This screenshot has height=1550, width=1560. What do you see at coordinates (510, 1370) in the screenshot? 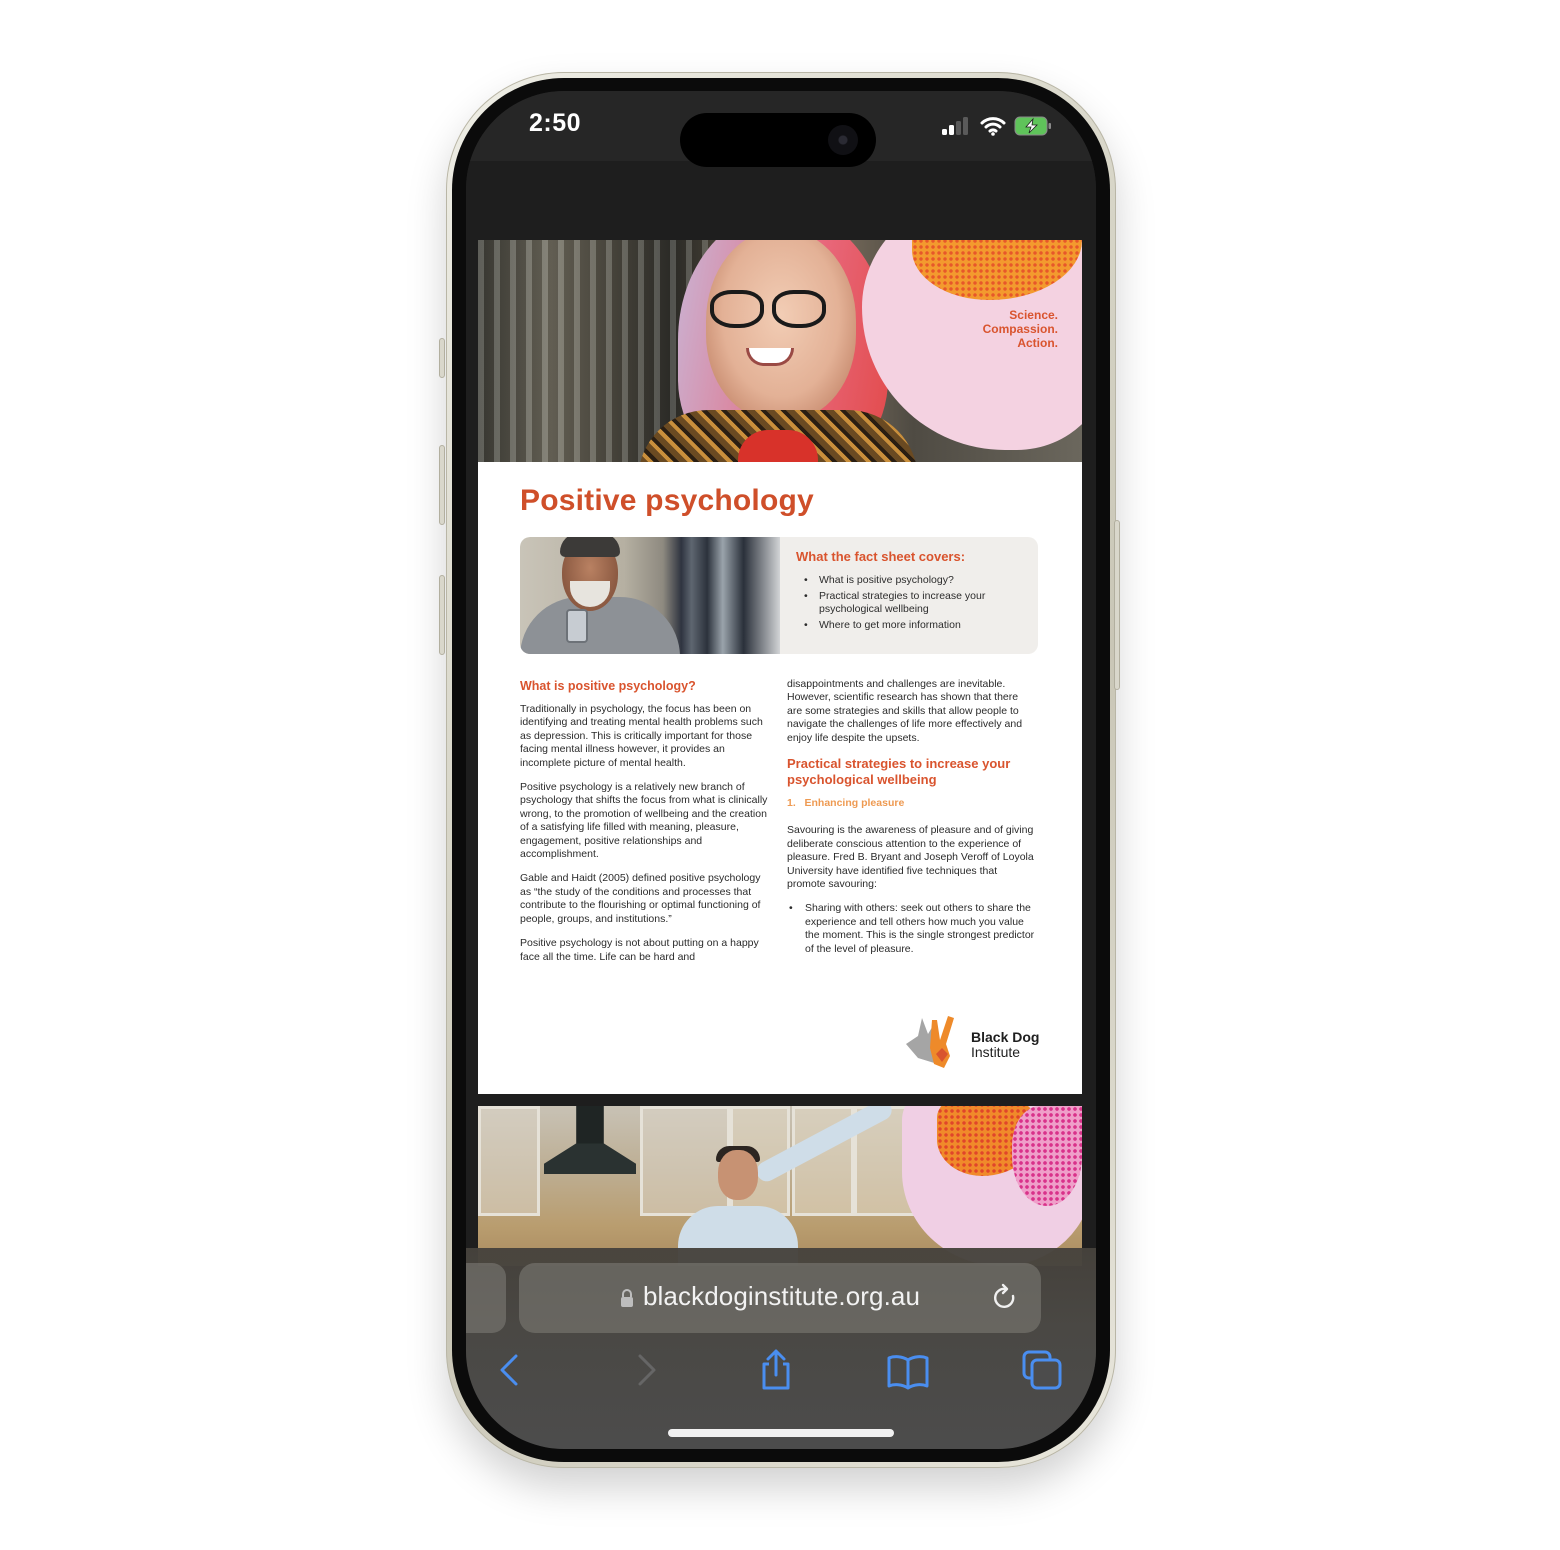
I see `back-icon` at bounding box center [510, 1370].